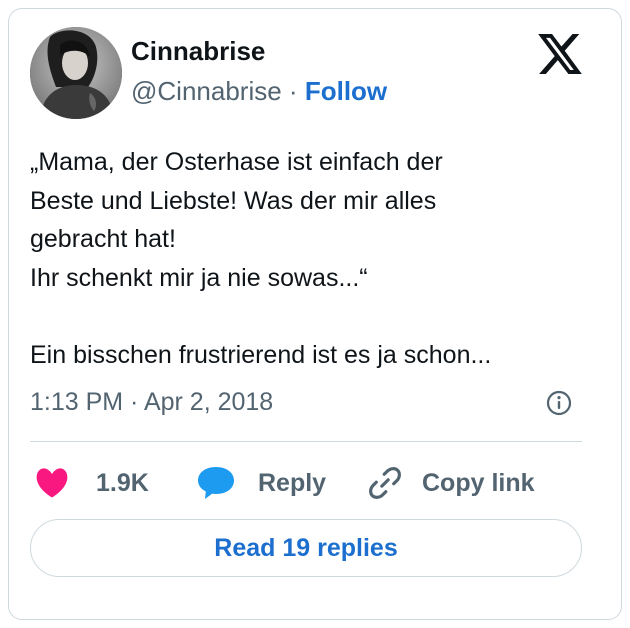 The height and width of the screenshot is (628, 630). Describe the element at coordinates (198, 51) in the screenshot. I see `author-name: Cinnabrise` at that location.